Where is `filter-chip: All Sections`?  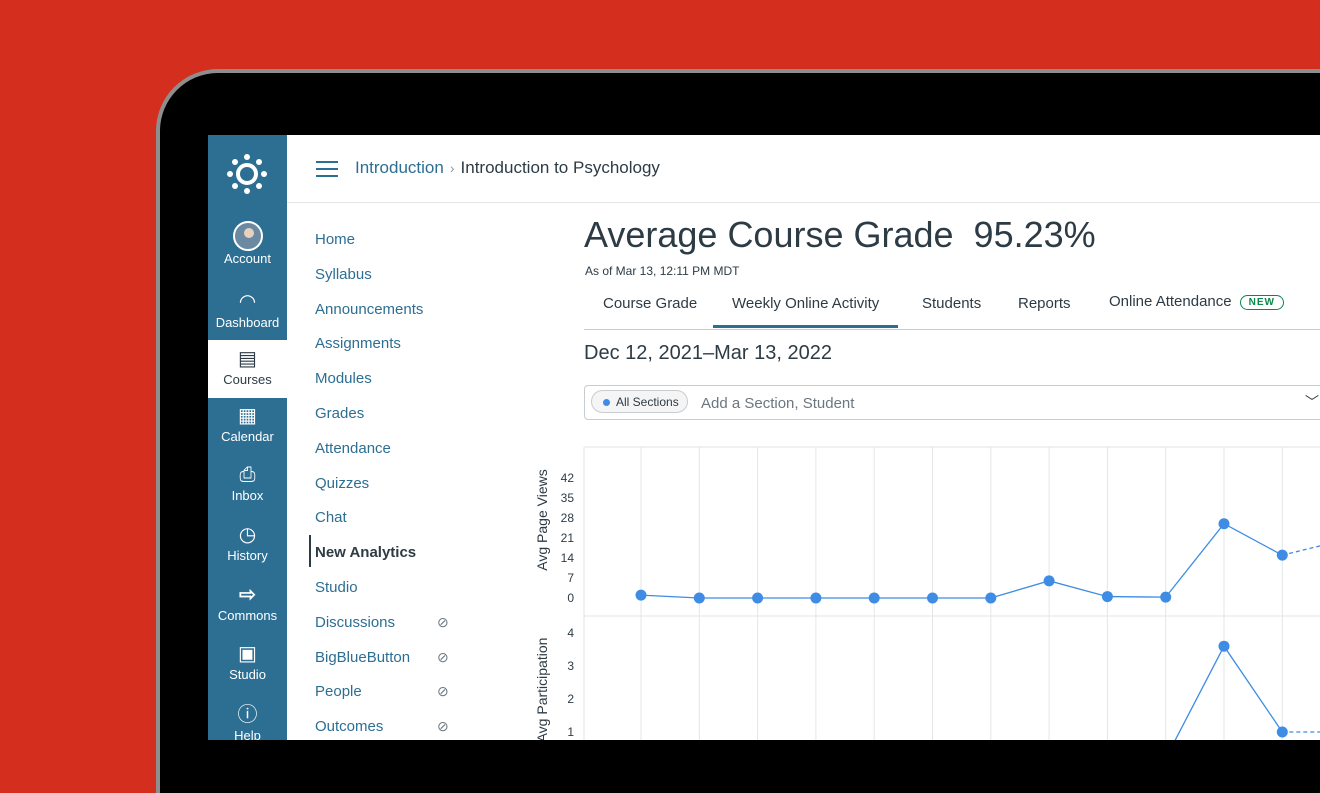 filter-chip: All Sections is located at coordinates (639, 401).